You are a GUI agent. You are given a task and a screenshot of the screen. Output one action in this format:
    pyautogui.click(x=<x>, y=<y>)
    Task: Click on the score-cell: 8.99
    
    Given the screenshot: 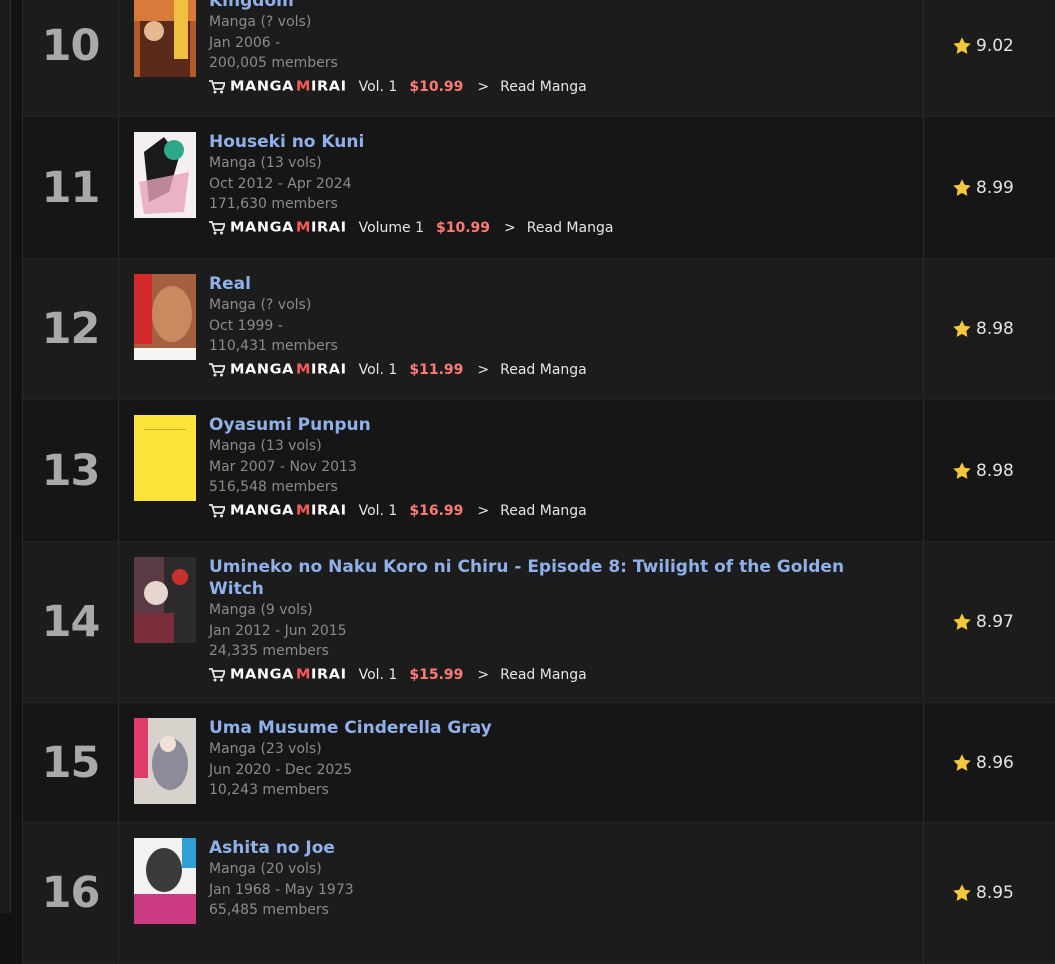 What is the action you would take?
    pyautogui.click(x=989, y=187)
    